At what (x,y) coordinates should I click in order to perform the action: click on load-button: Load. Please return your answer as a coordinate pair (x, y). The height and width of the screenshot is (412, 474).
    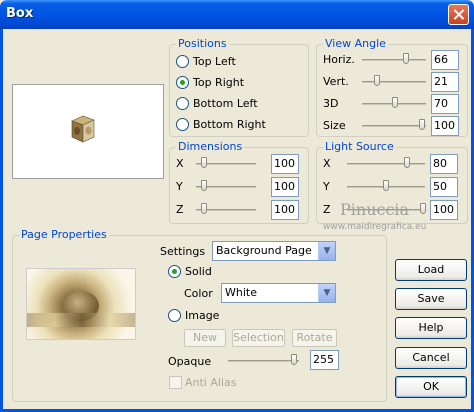
    Looking at the image, I should click on (431, 270).